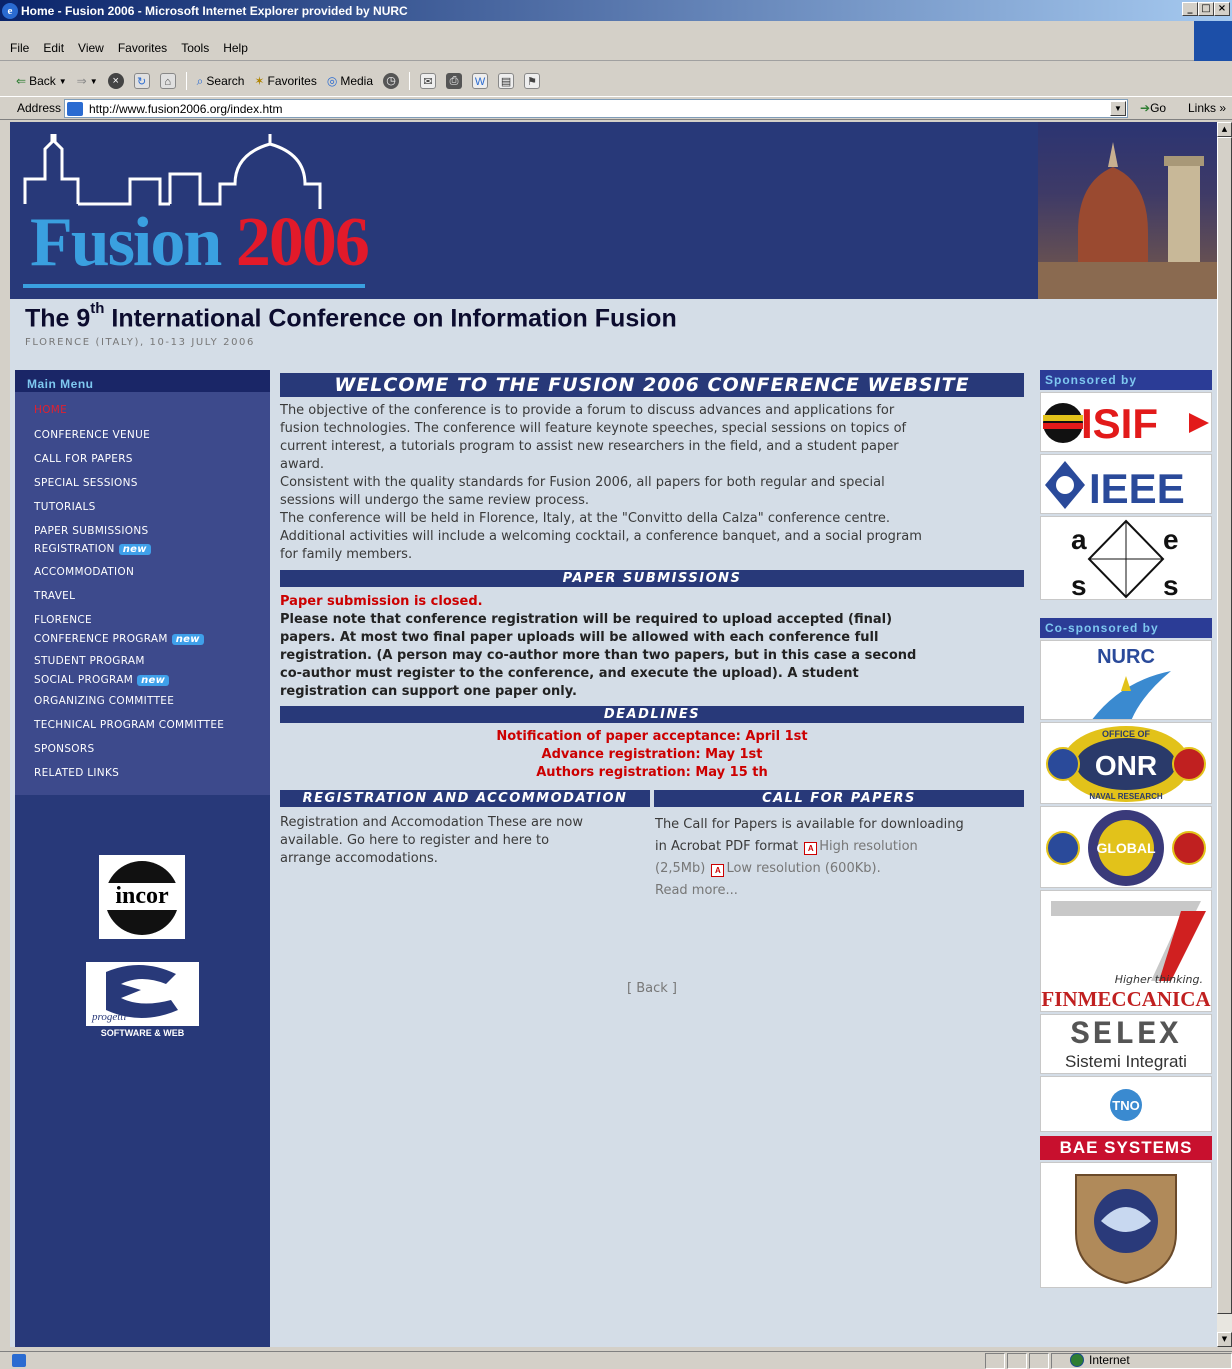  I want to click on menu-item-conference-program: CONFERENCE PROGRAM new, so click(119, 639).